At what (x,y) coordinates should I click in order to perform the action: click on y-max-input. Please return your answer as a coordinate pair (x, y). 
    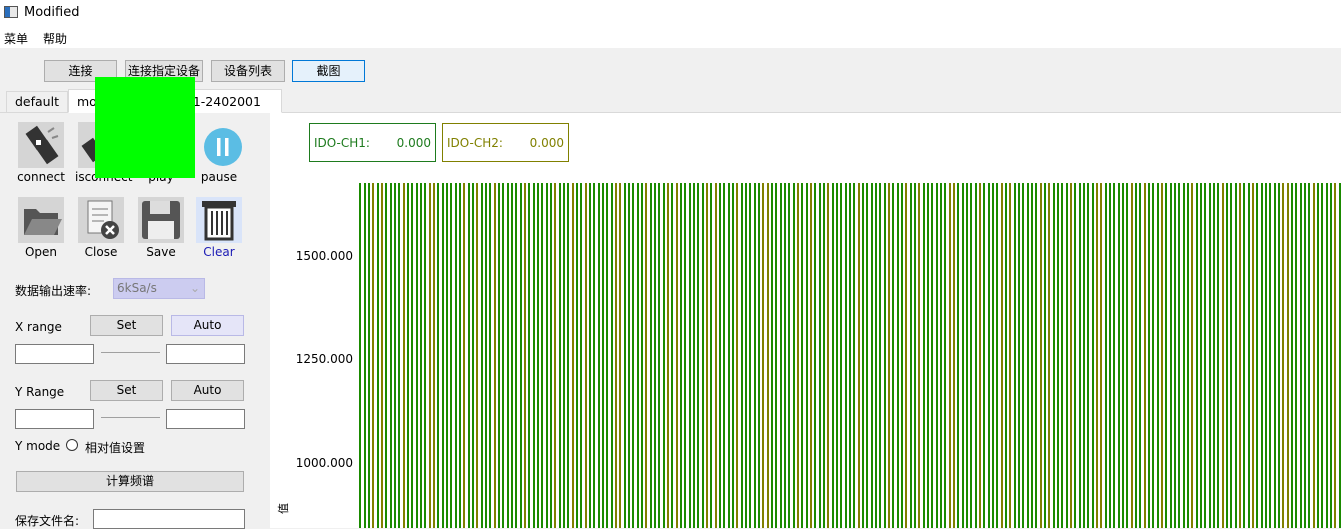
    Looking at the image, I should click on (205, 419).